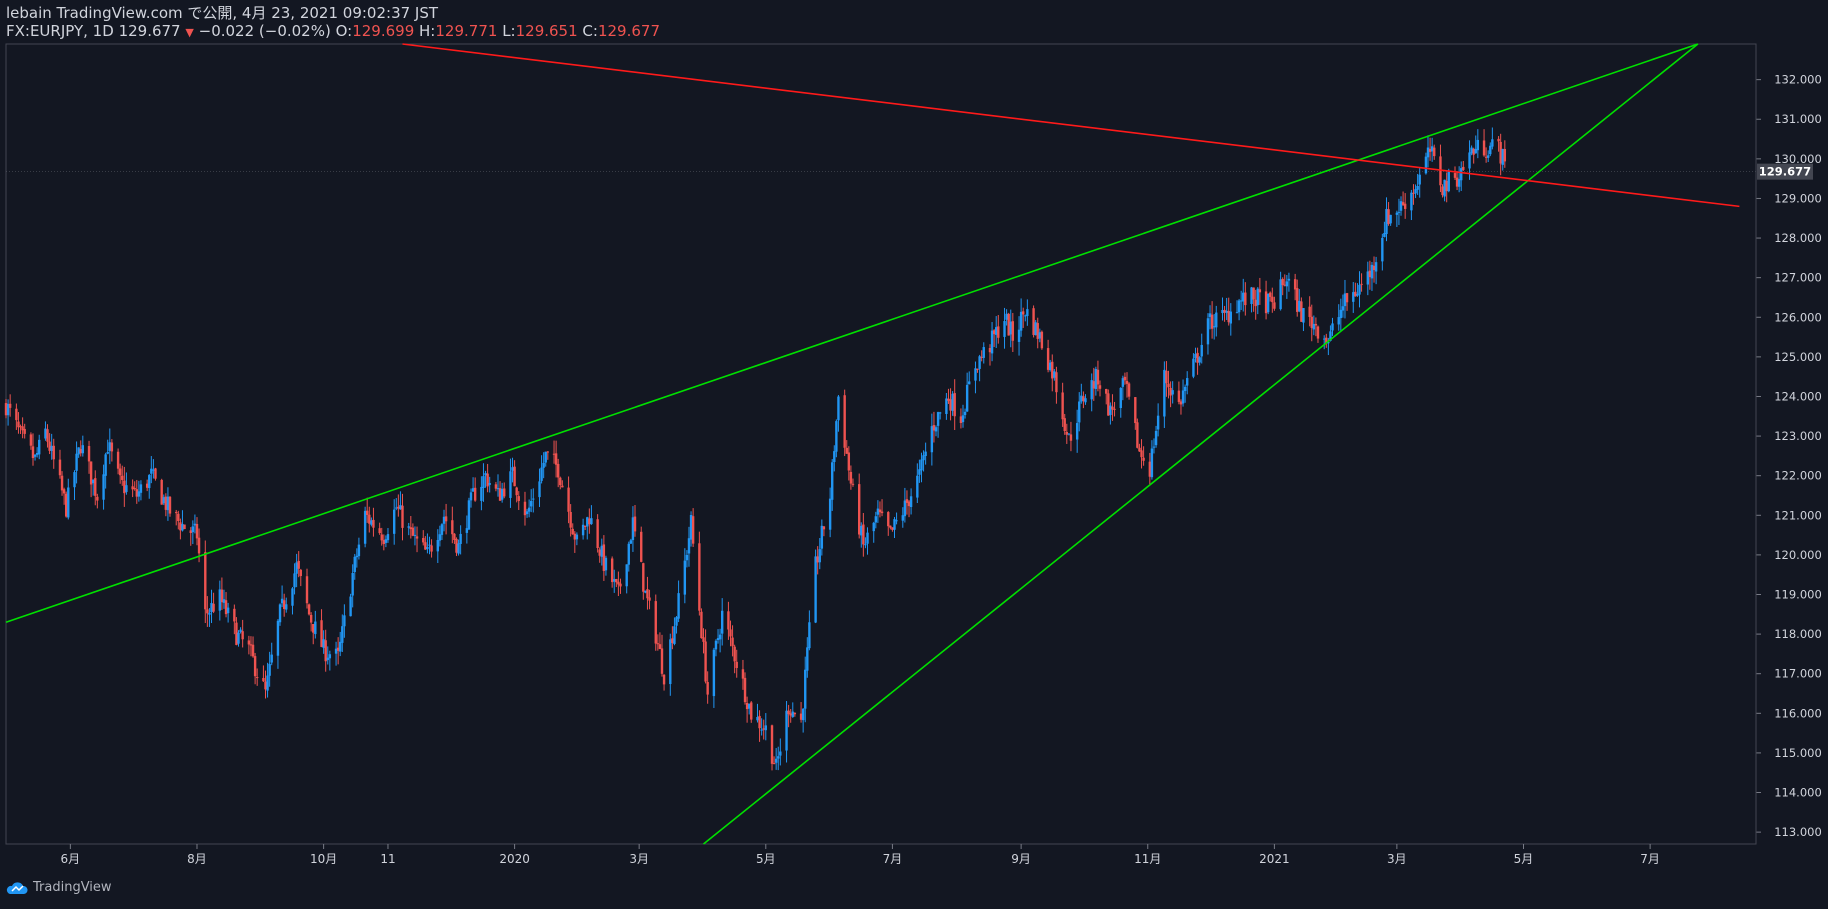  Describe the element at coordinates (860, 855) in the screenshot. I see `time-axis: 6月 8月 10月 11 2020 3月 5月 7月 9月 11月 2021 3月 5月 7月` at that location.